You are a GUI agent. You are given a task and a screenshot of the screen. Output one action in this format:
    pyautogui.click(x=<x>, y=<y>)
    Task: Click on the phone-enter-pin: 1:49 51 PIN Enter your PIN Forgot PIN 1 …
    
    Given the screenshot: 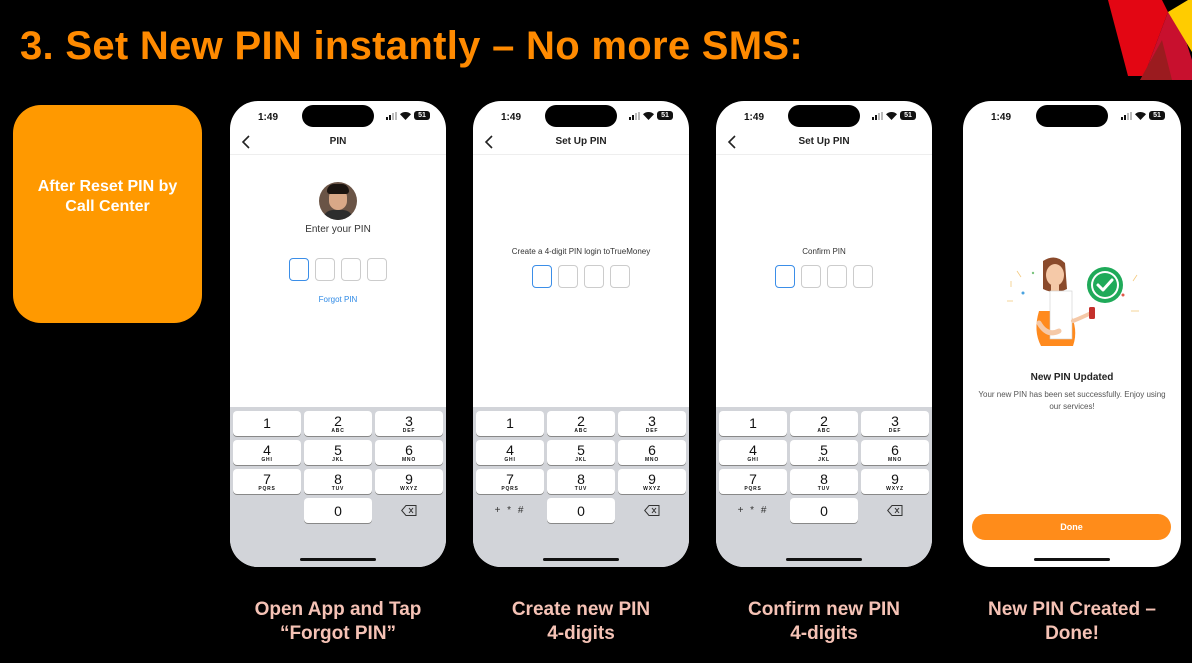 What is the action you would take?
    pyautogui.click(x=338, y=334)
    